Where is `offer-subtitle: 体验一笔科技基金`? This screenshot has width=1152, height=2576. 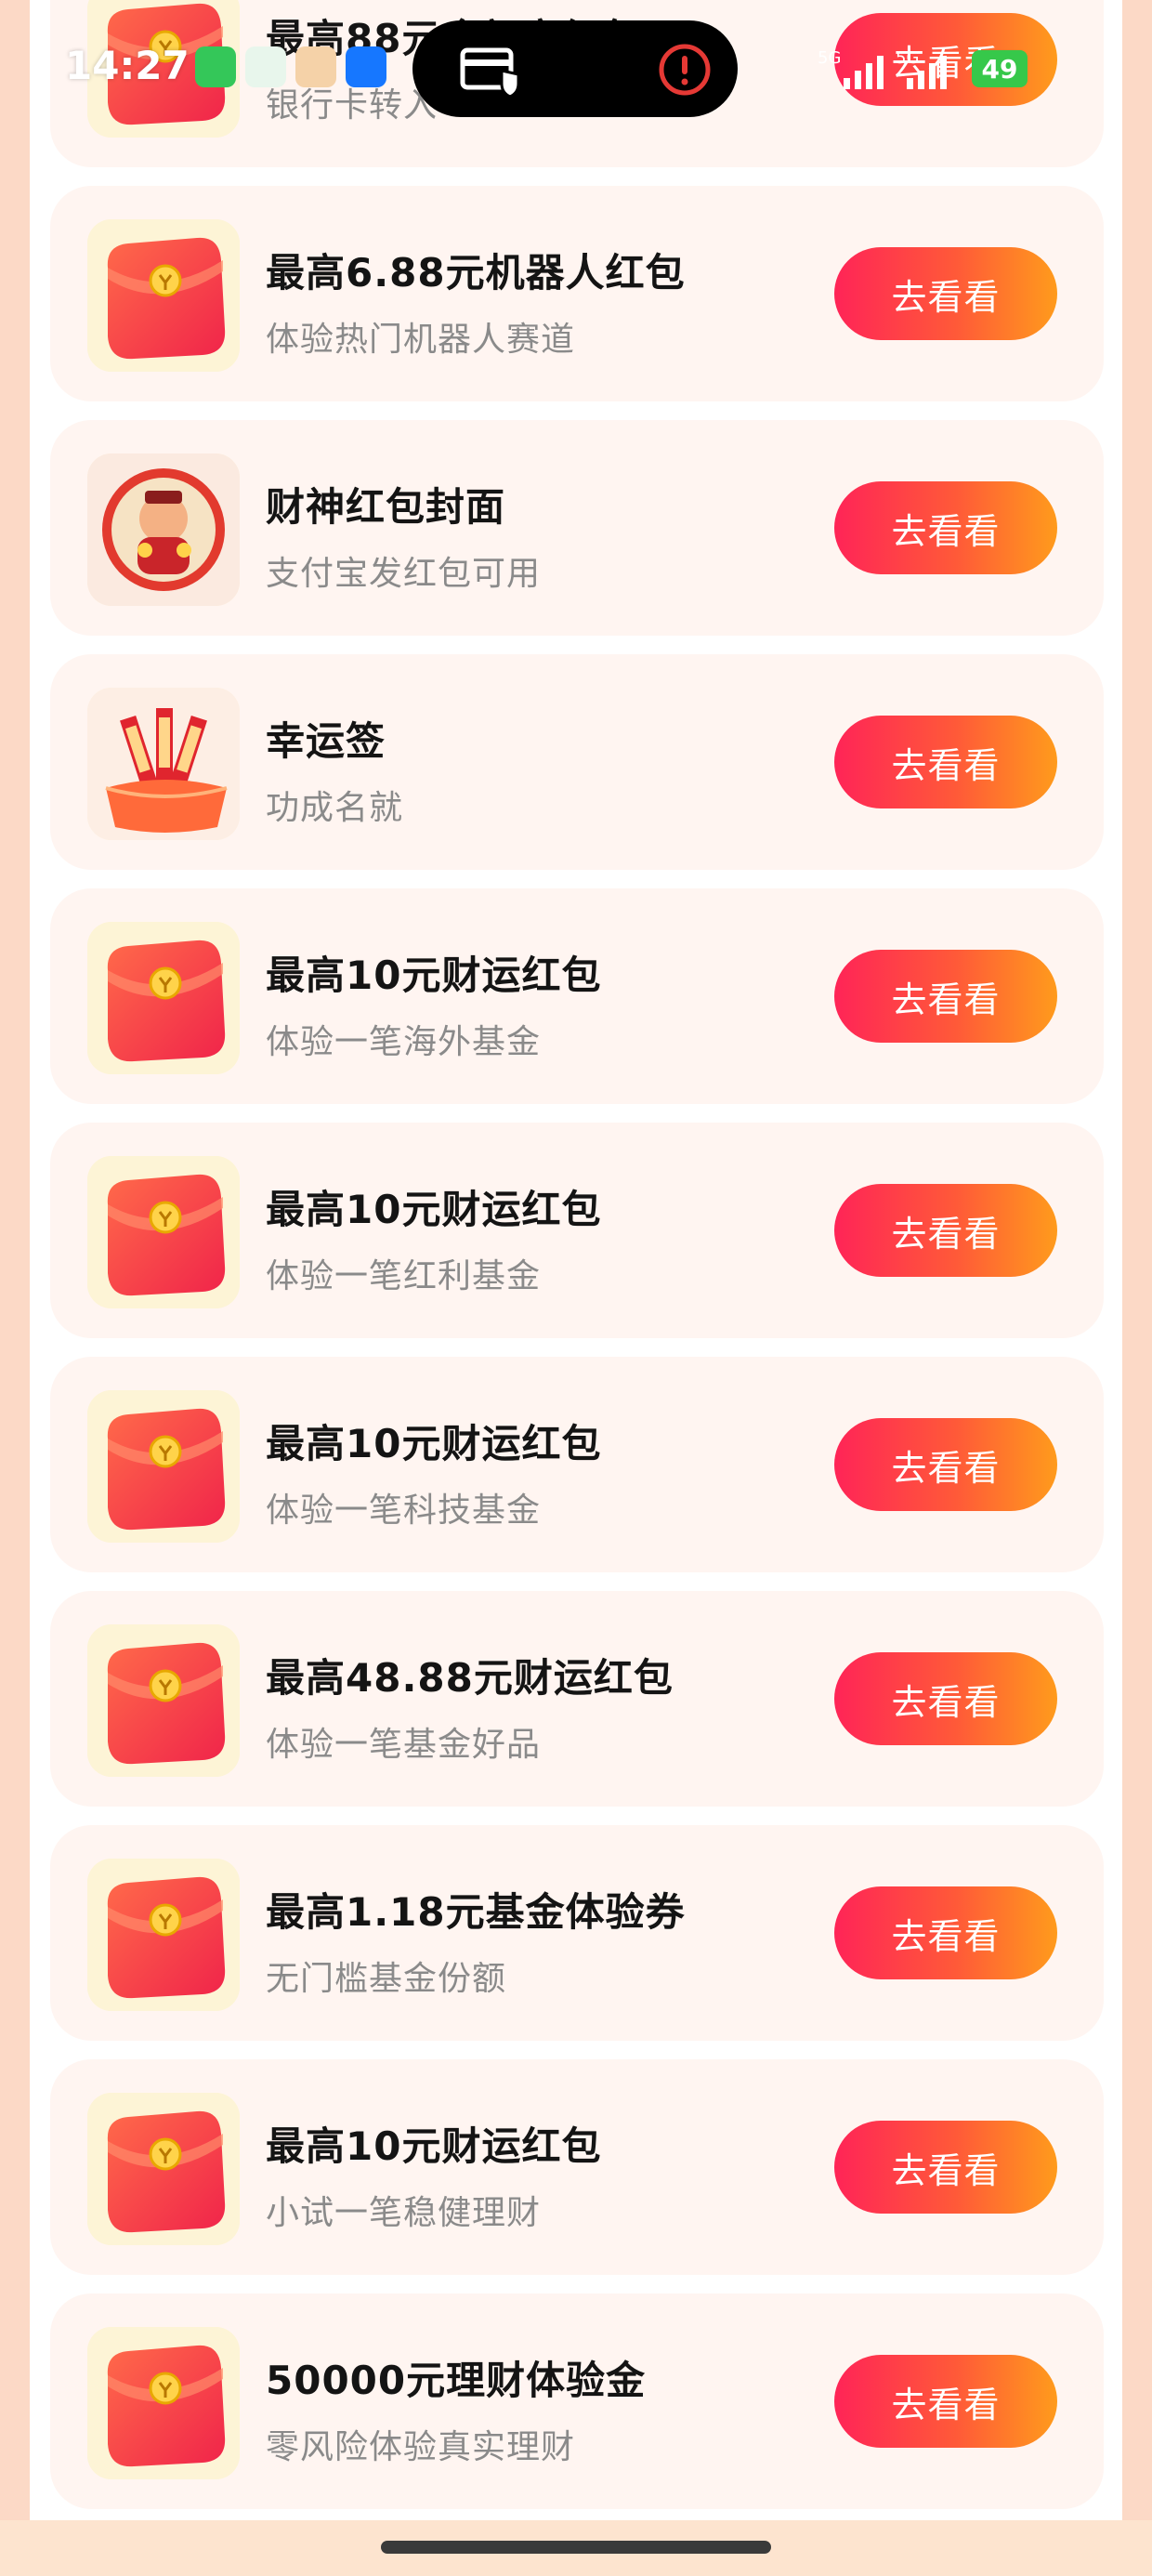
offer-subtitle: 体验一笔科技基金 is located at coordinates (404, 1511).